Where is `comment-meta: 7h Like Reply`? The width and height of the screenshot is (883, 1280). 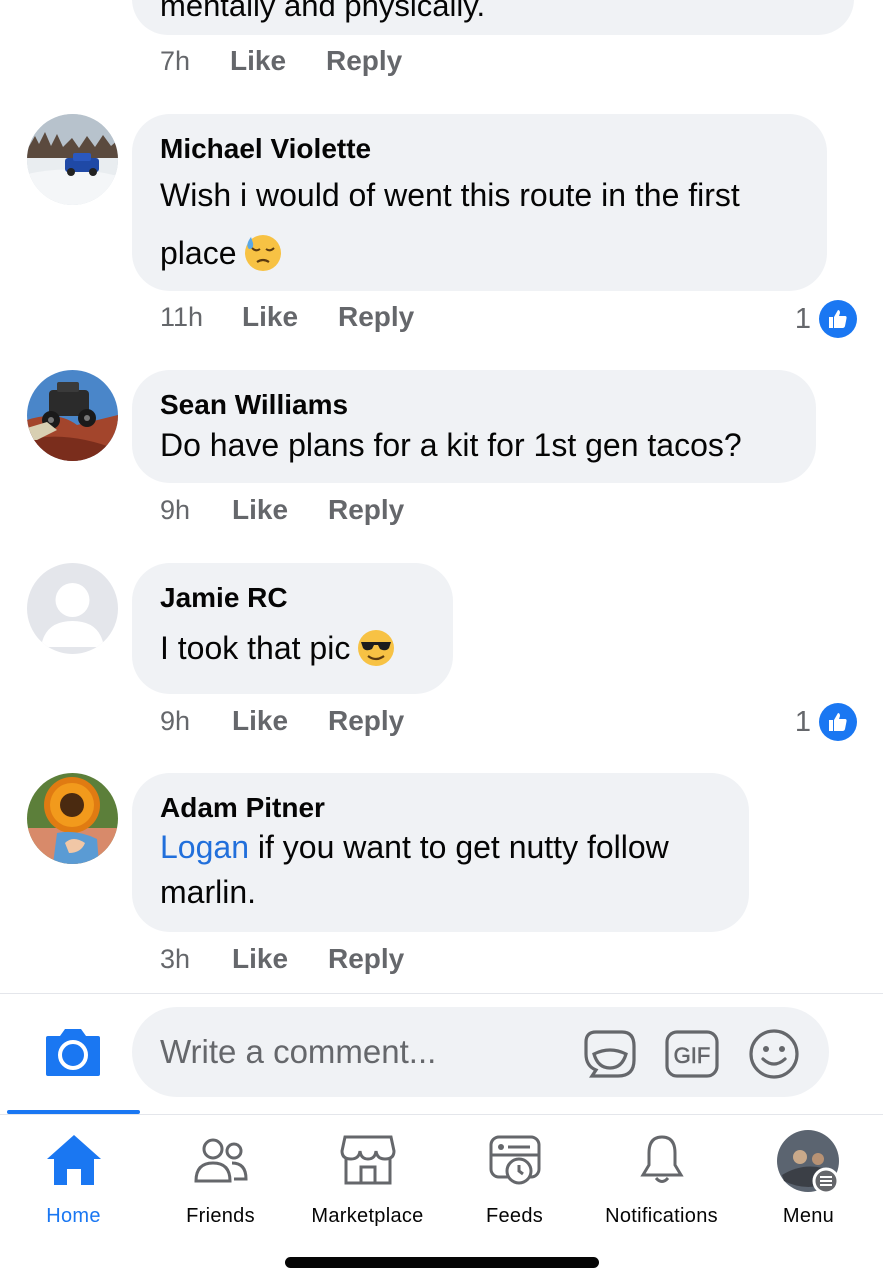
comment-meta: 7h Like Reply is located at coordinates (281, 61).